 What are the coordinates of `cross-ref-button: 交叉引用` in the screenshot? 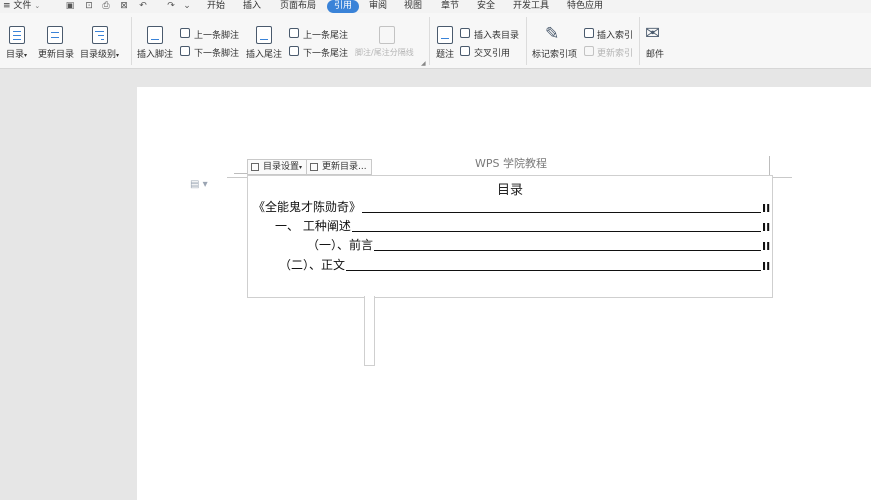 It's located at (492, 52).